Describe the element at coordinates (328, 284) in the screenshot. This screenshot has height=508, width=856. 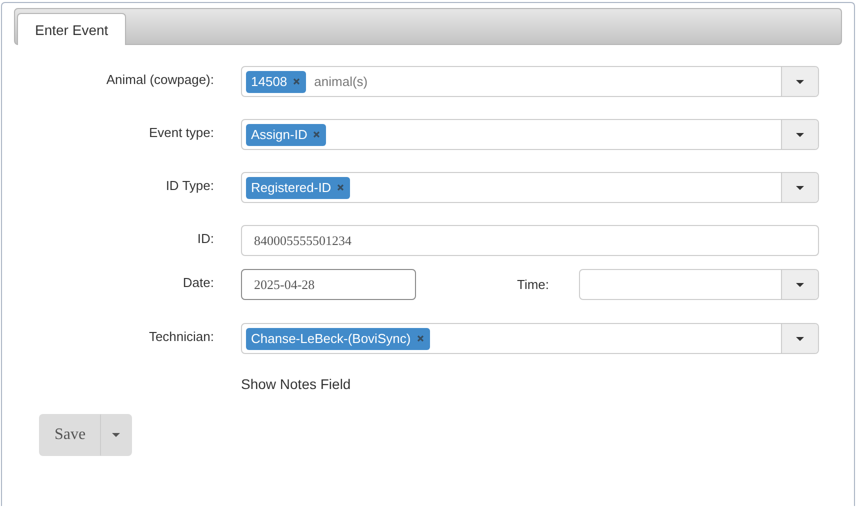
I see `date-field: 2025-04-28` at that location.